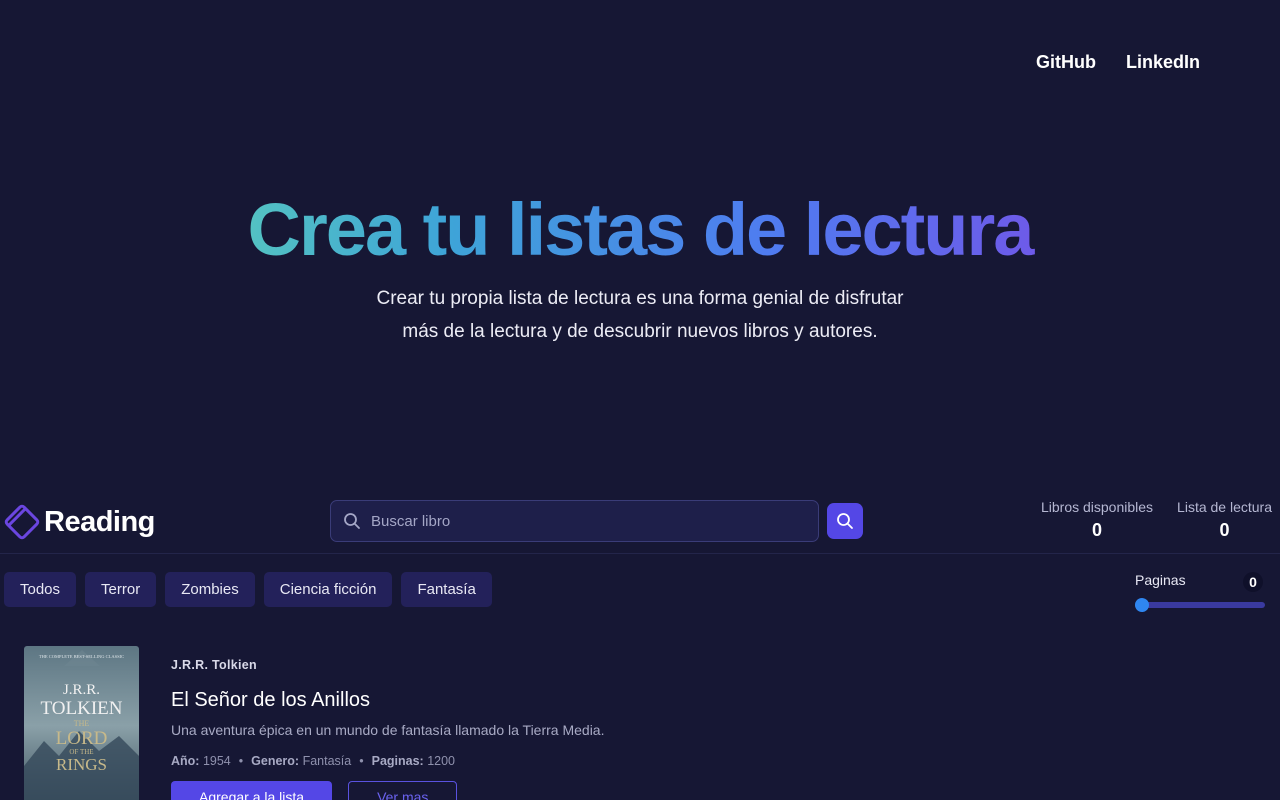  What do you see at coordinates (81, 656) in the screenshot?
I see `cover-top-text: THE COMPLETE BEST-SELLING CLASSIC` at bounding box center [81, 656].